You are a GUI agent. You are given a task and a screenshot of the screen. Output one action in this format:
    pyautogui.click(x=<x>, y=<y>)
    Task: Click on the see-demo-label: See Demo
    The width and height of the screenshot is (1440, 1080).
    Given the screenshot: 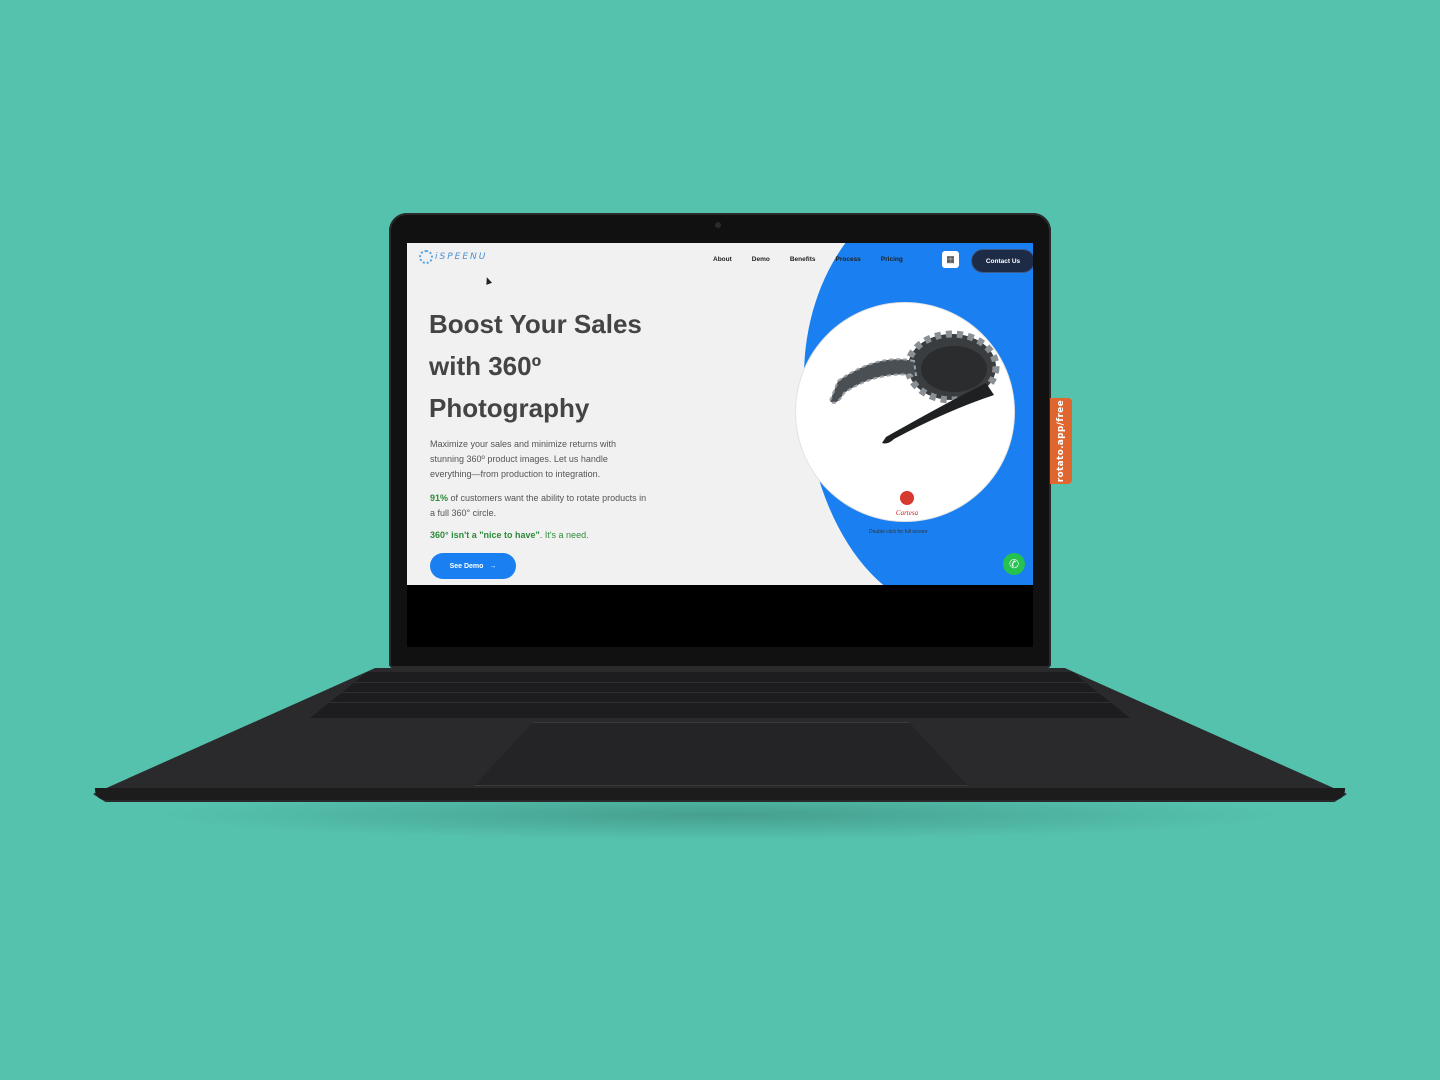 What is the action you would take?
    pyautogui.click(x=466, y=566)
    